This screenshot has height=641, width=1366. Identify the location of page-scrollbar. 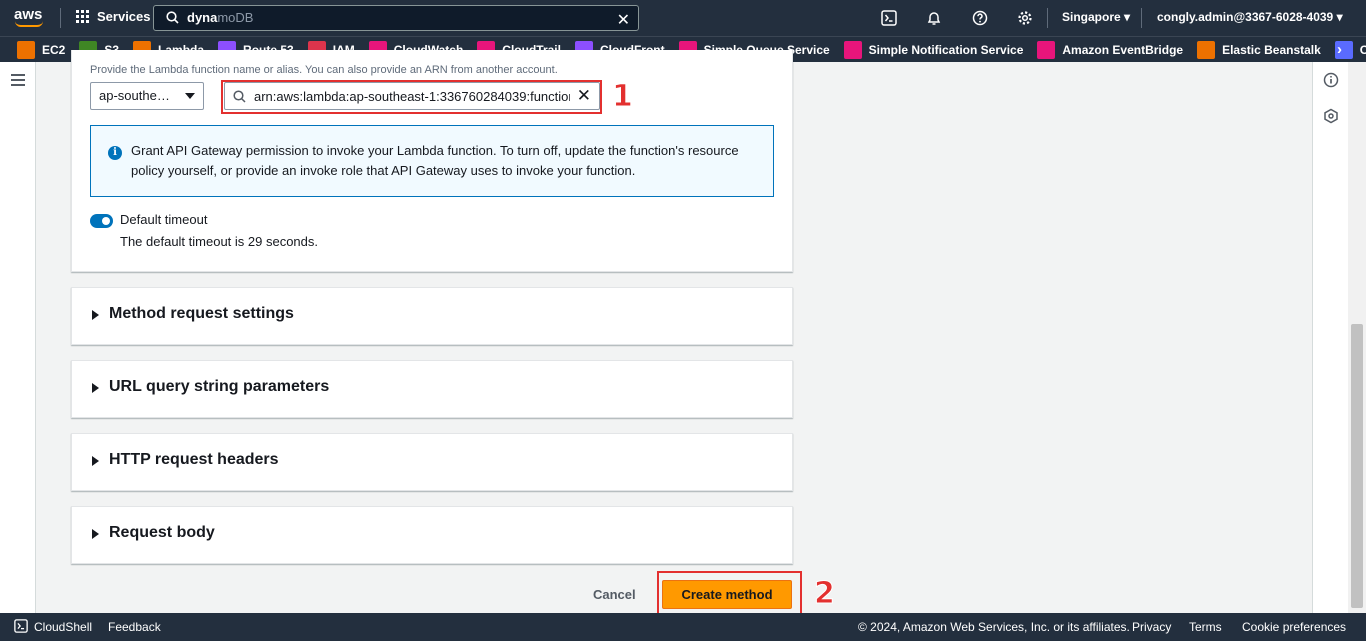
(1357, 337).